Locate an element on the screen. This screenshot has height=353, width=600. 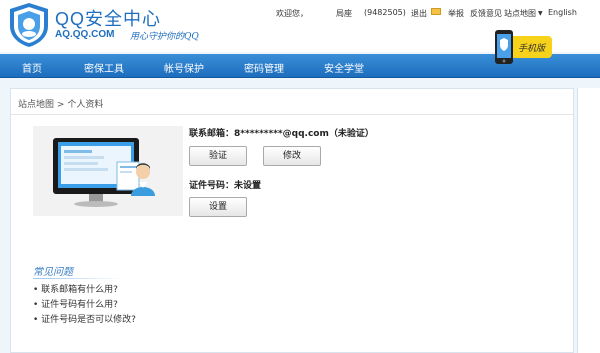
right-sidebar-edge is located at coordinates (588, 220).